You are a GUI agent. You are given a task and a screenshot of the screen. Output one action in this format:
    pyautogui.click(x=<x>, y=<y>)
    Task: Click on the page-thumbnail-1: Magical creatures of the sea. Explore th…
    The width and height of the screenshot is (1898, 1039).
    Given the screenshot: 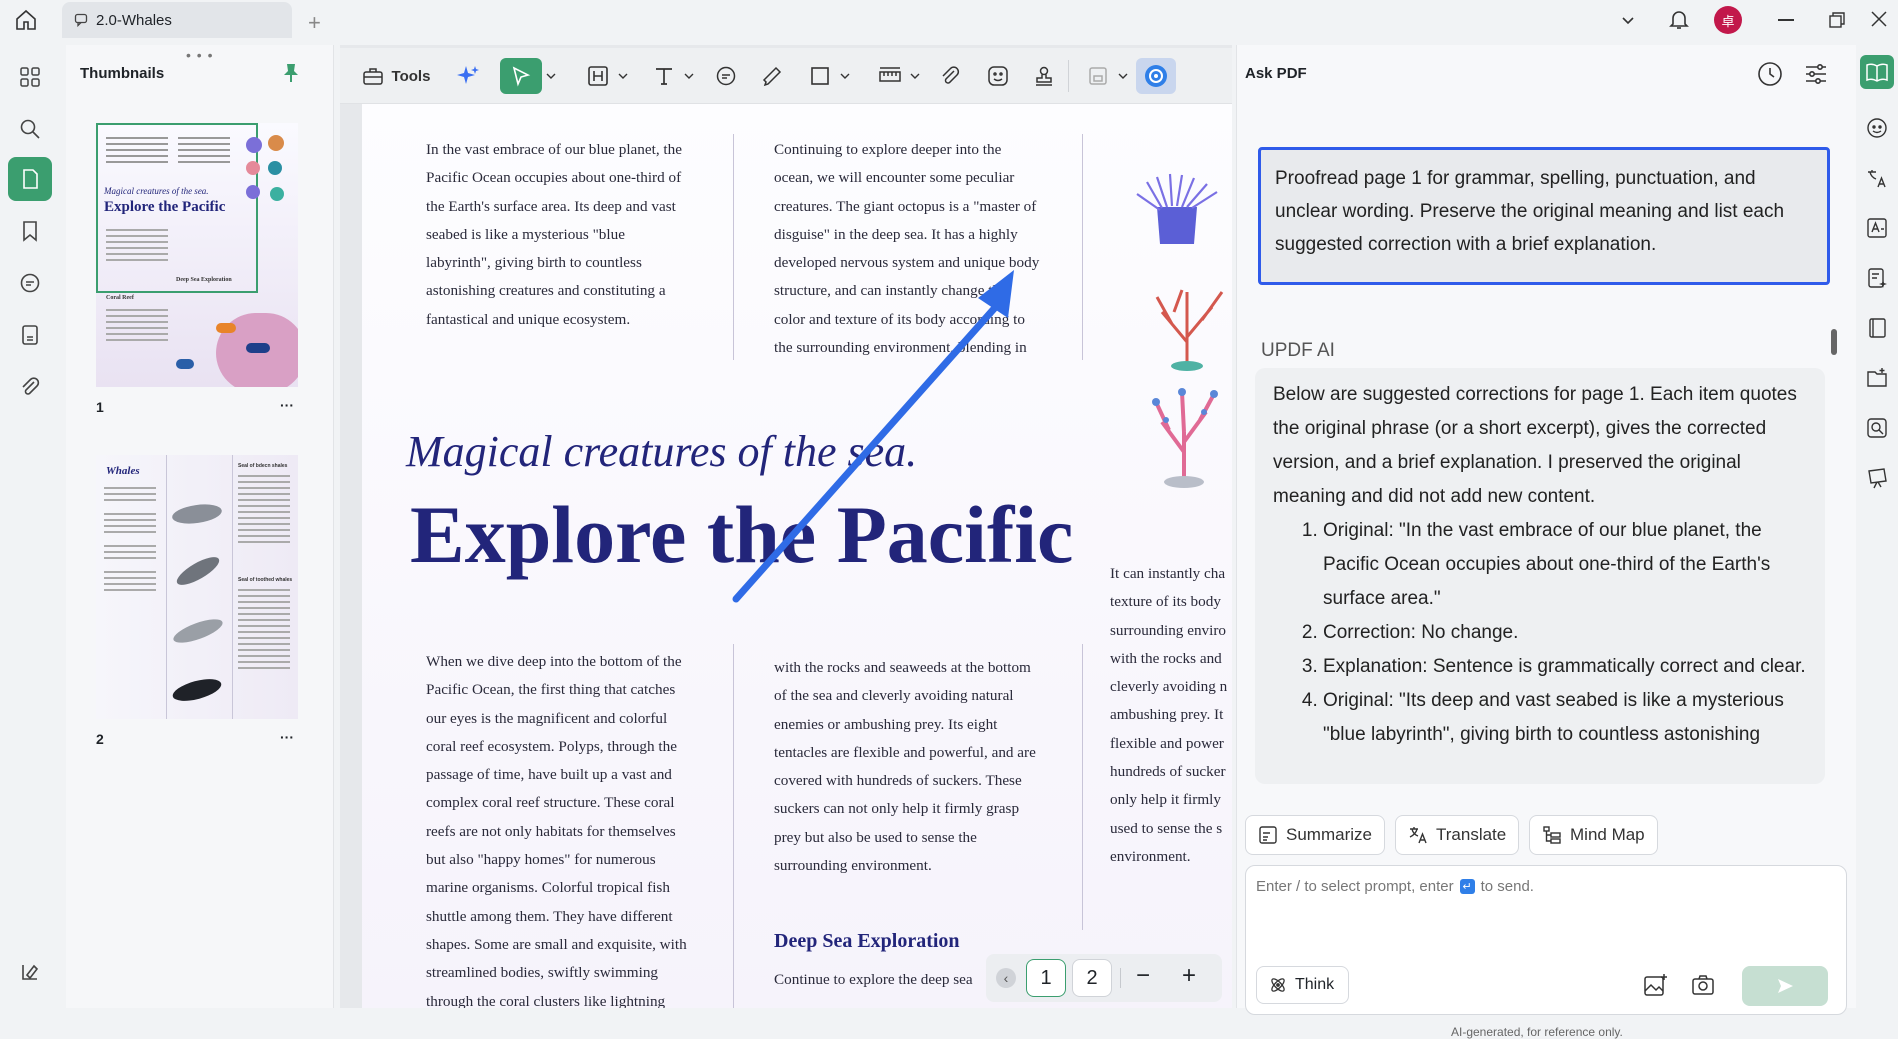 What is the action you would take?
    pyautogui.click(x=197, y=255)
    